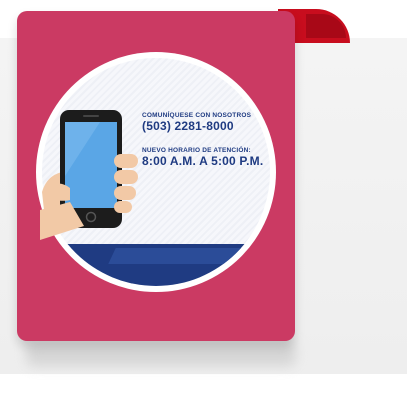 This screenshot has width=407, height=396. I want to click on smartphone-in-hand-icon, so click(89, 175).